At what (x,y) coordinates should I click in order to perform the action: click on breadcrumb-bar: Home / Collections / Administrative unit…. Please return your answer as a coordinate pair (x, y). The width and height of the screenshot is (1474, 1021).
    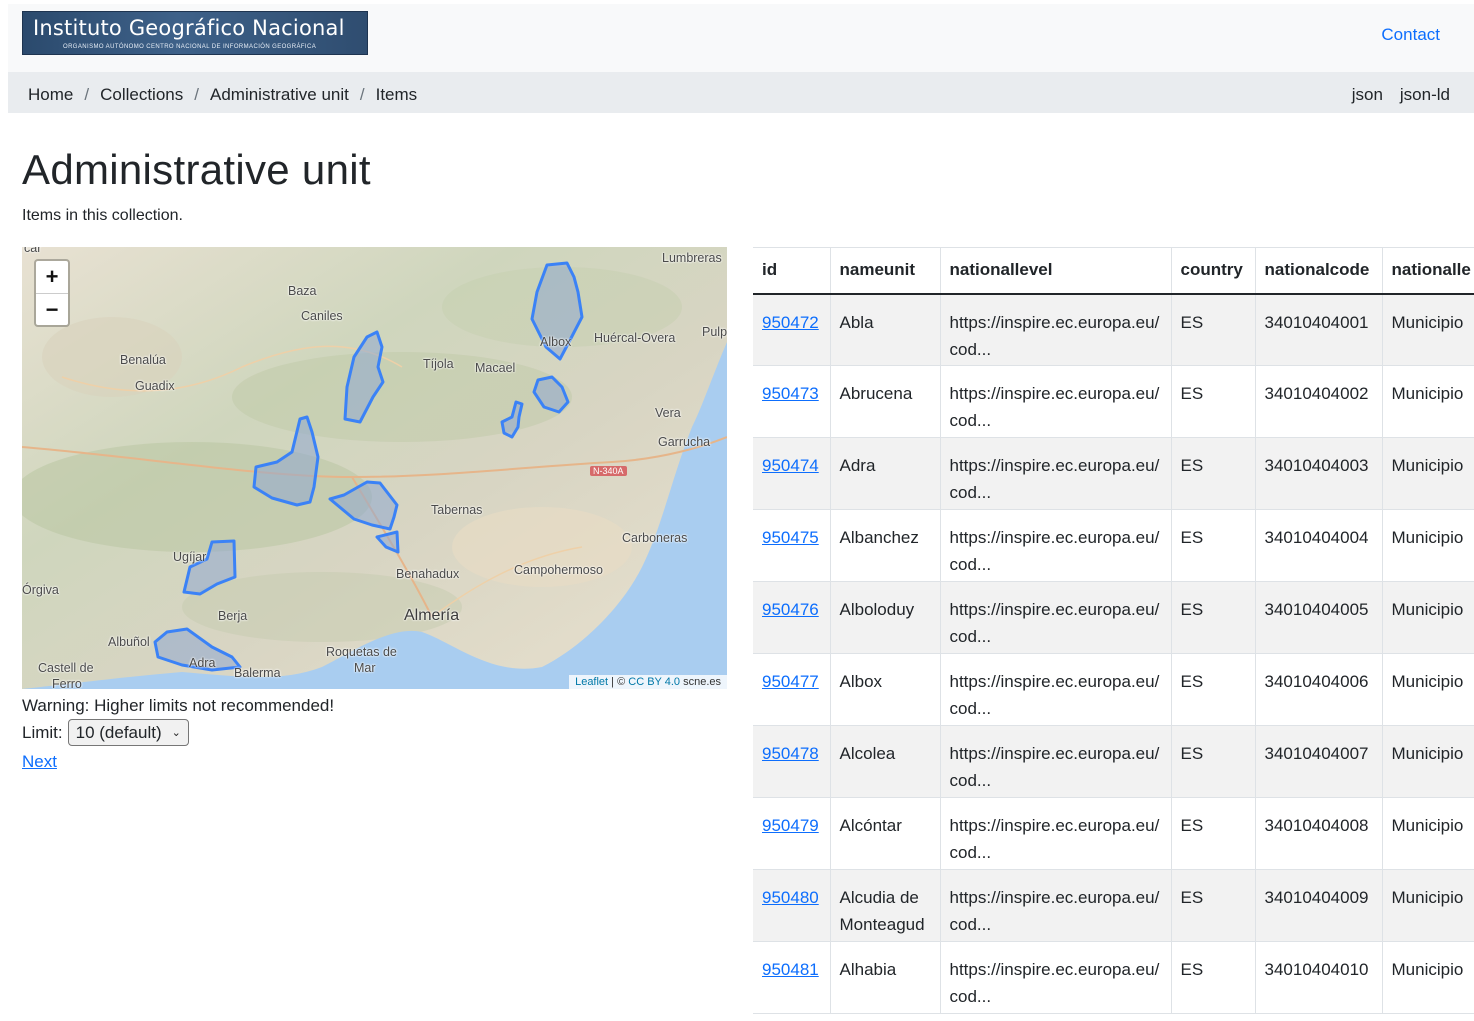
    Looking at the image, I should click on (741, 92).